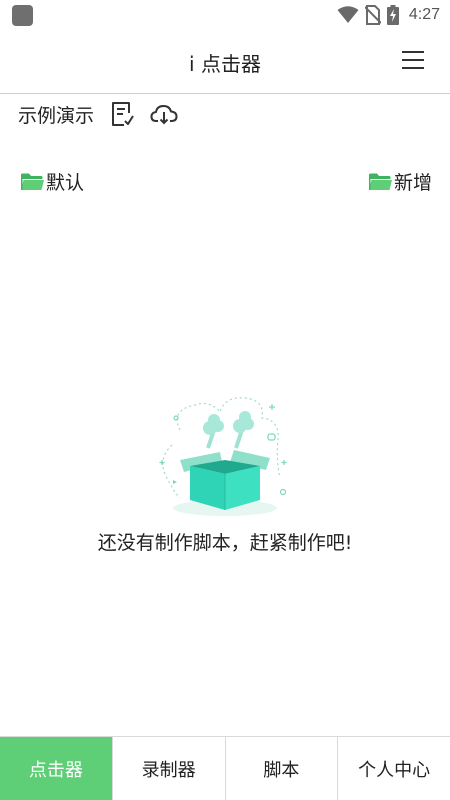  I want to click on tab-clicker: 点击器, so click(56, 768).